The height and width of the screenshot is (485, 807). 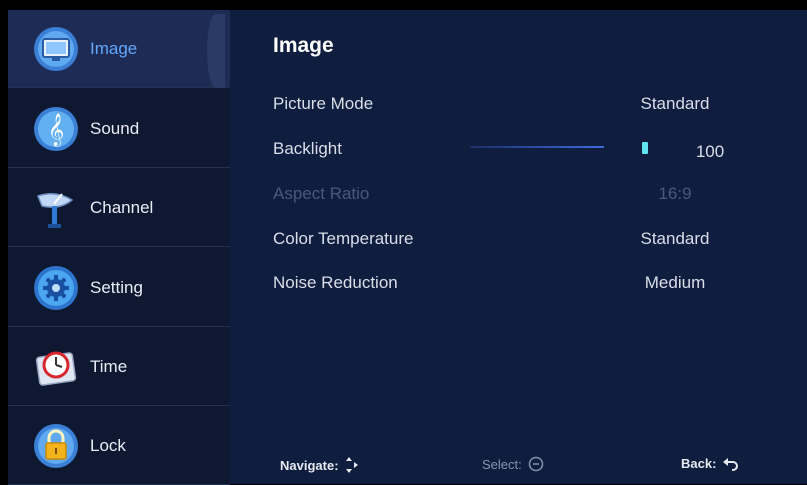 What do you see at coordinates (502, 464) in the screenshot?
I see `select-hint-label: Select:` at bounding box center [502, 464].